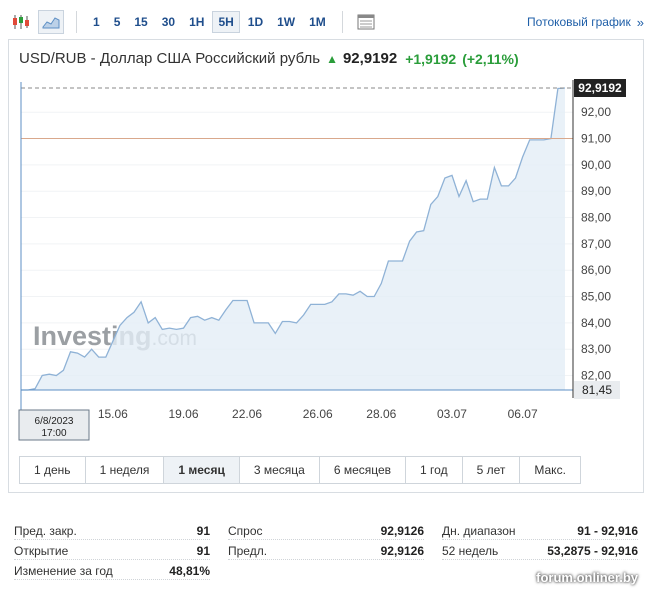 The height and width of the screenshot is (602, 650). I want to click on stat-label: Пред. закр., so click(45, 530).